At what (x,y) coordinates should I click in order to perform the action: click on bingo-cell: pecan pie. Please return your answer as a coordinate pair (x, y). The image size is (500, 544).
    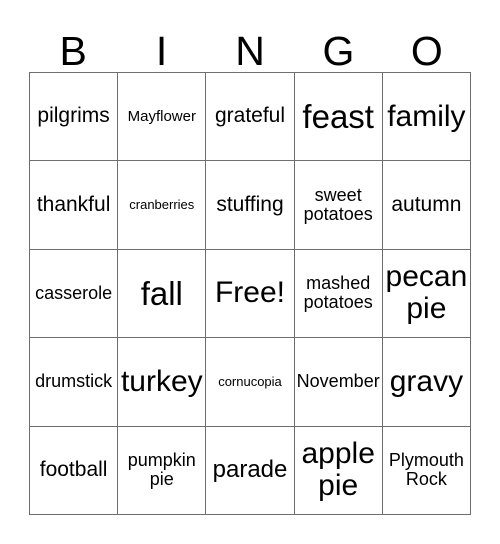
    Looking at the image, I should click on (426, 294).